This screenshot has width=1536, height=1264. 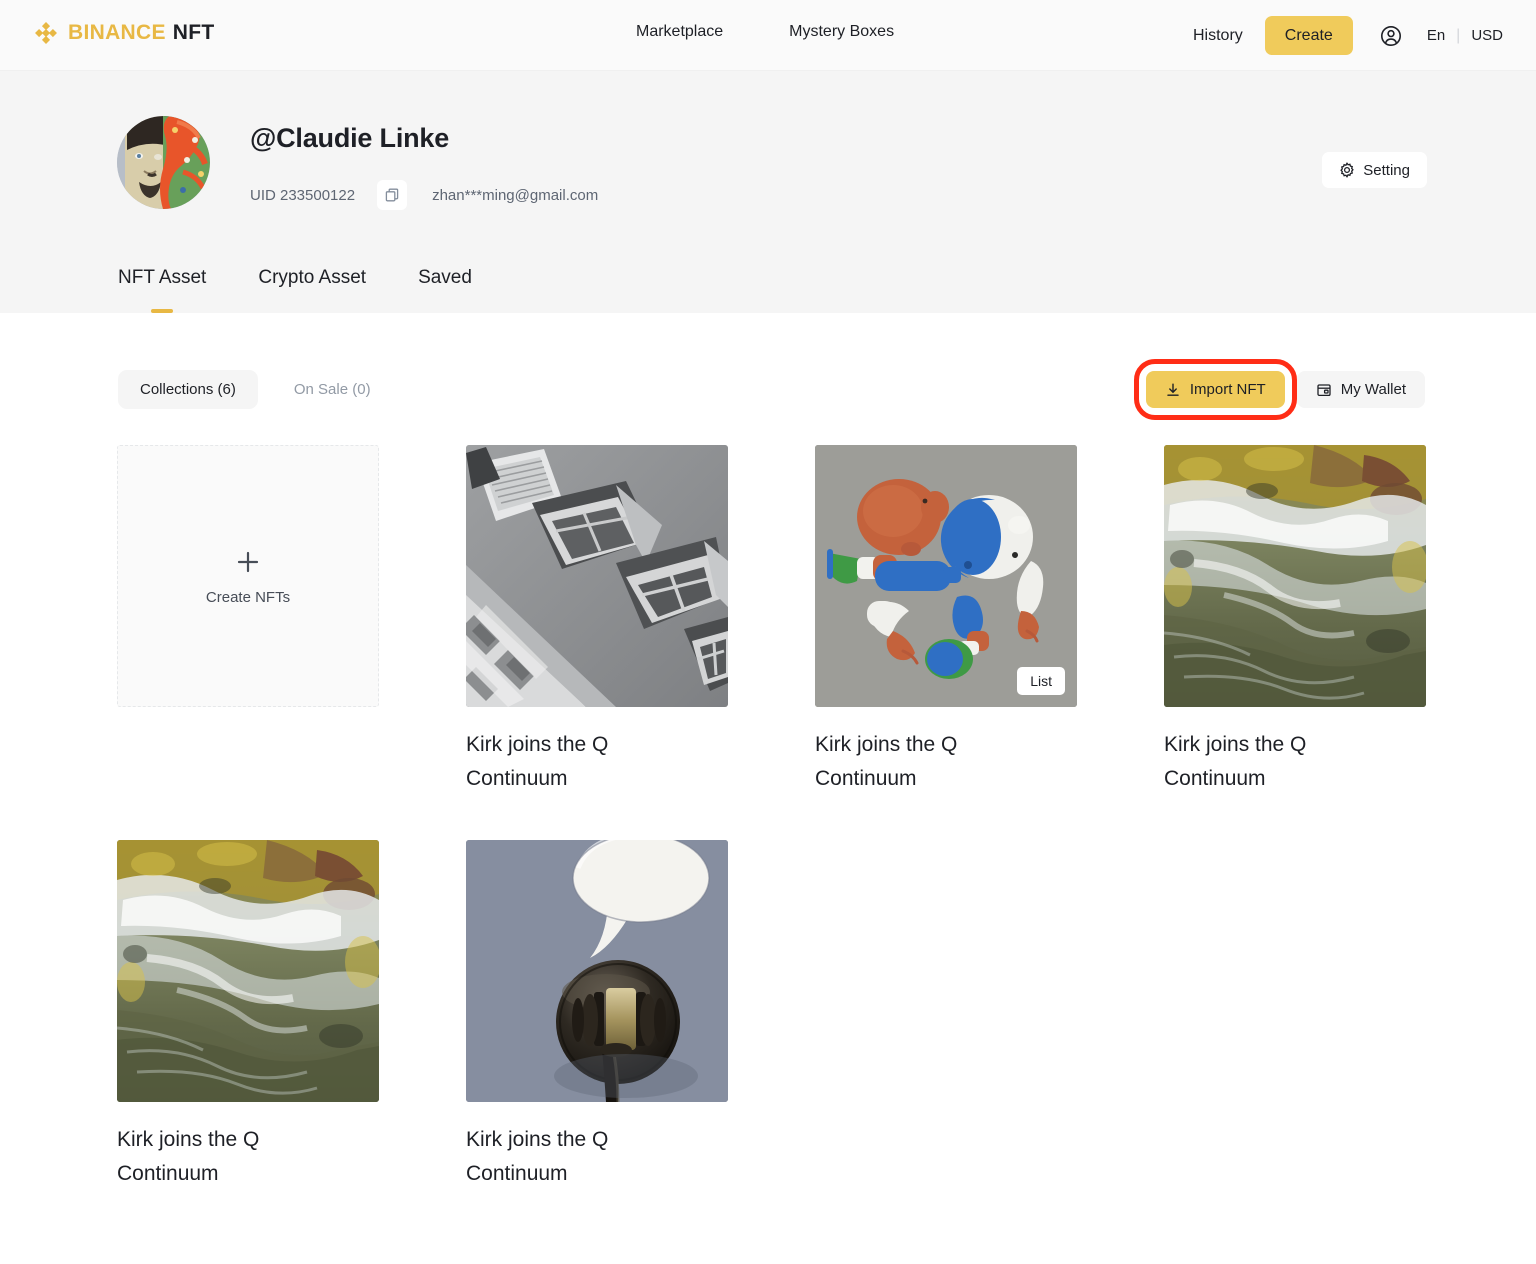 I want to click on wallet-icon, so click(x=1324, y=389).